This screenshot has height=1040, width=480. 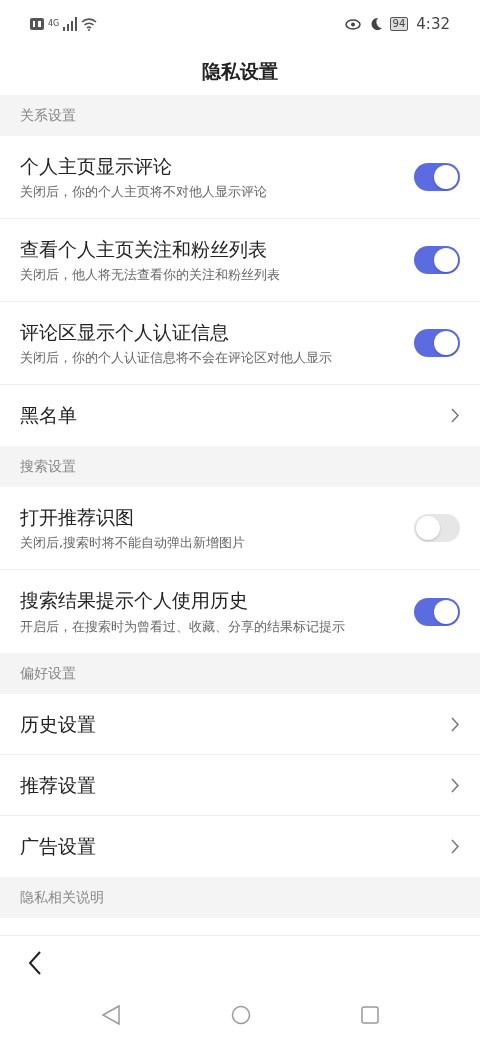 I want to click on settings-row: 打开推荐识图 关闭后,搜索时将不能自动弹出新增图片, so click(x=240, y=528).